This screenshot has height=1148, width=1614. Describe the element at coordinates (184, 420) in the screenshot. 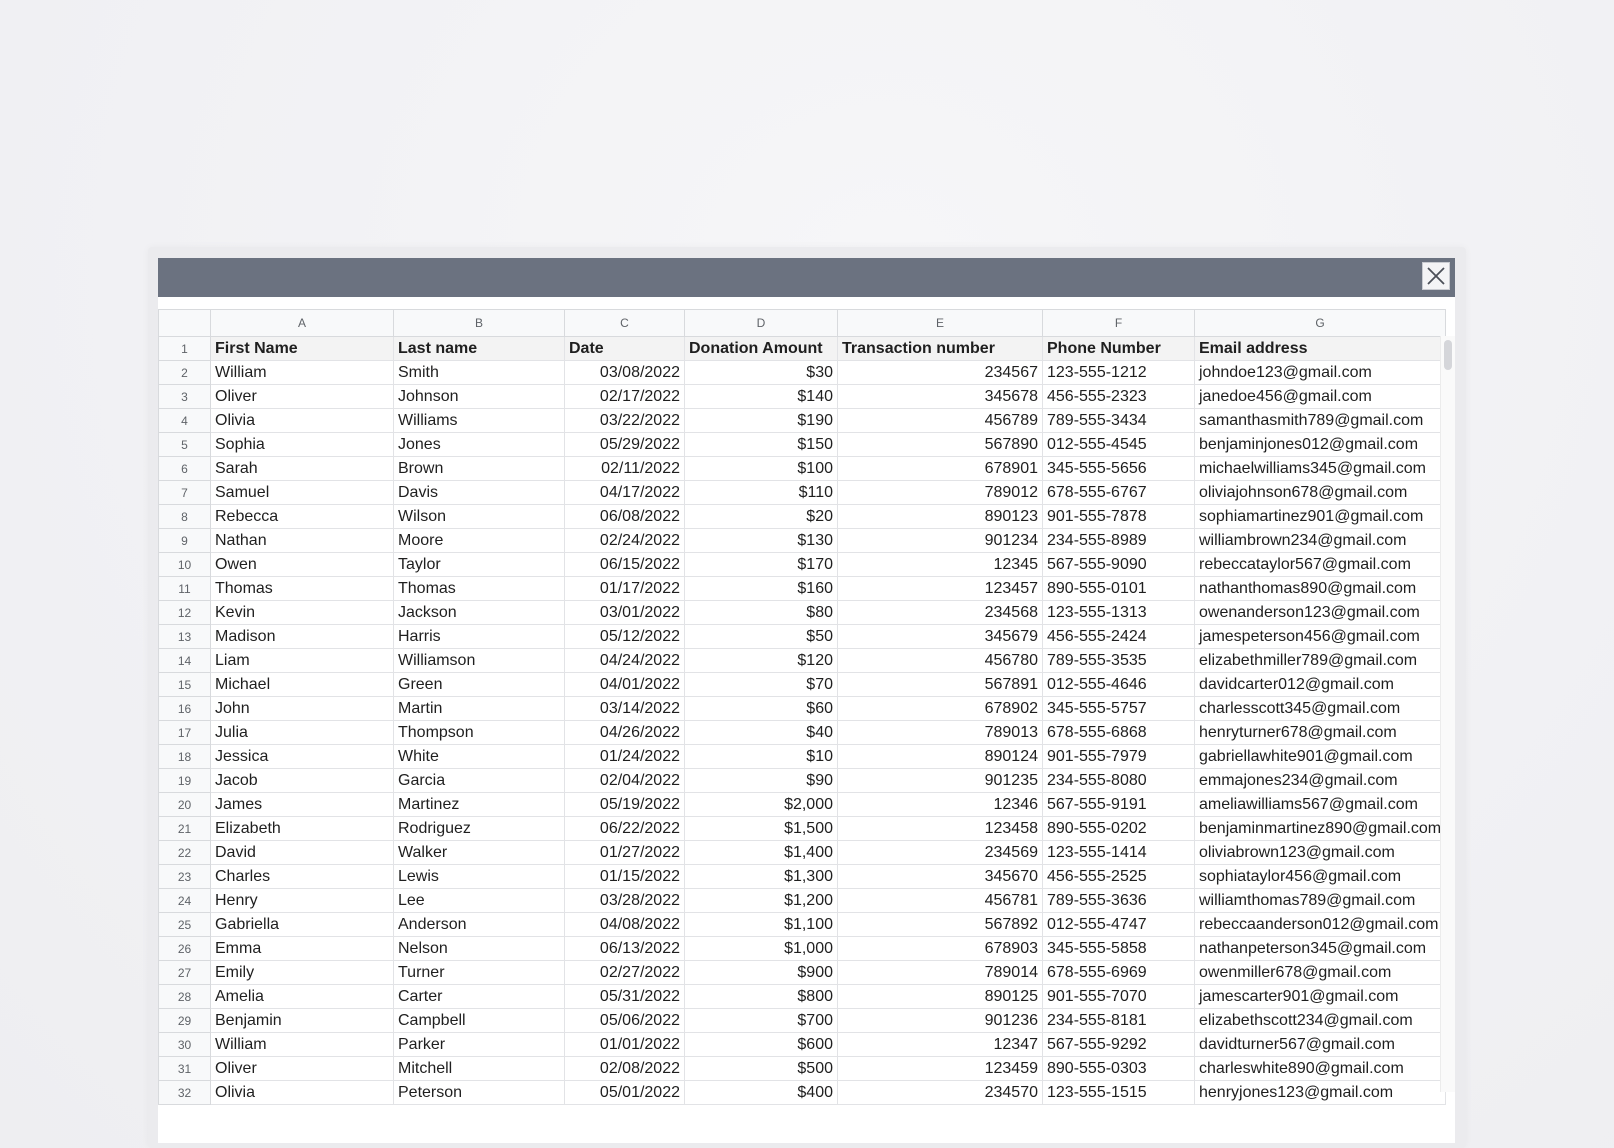

I see `row-number: 4` at that location.